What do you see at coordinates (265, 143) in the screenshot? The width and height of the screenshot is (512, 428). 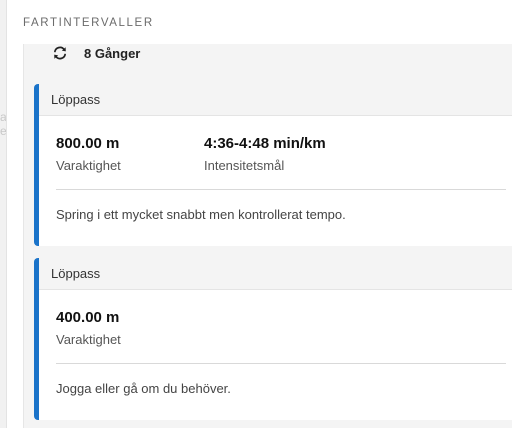 I see `target-value: 4:36-4:48 min/km` at bounding box center [265, 143].